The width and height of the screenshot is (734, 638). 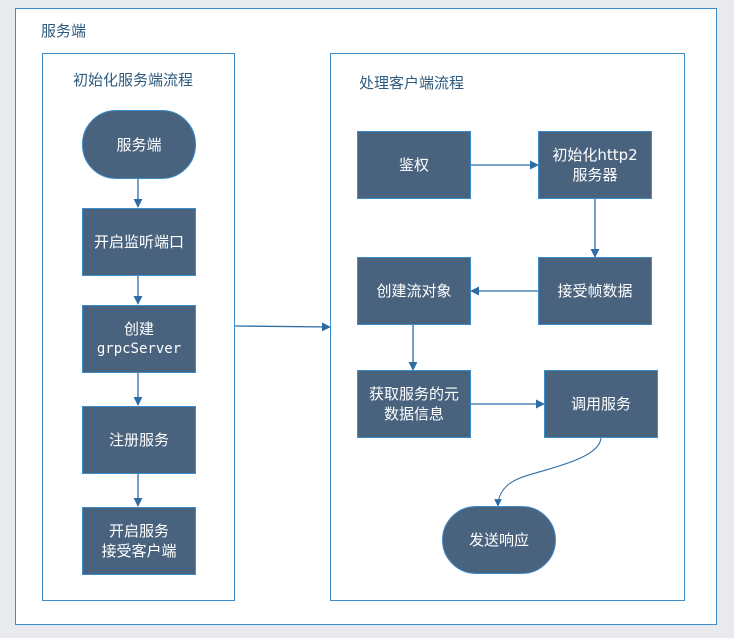 I want to click on node-auth-label: 鉴权, so click(x=413, y=165).